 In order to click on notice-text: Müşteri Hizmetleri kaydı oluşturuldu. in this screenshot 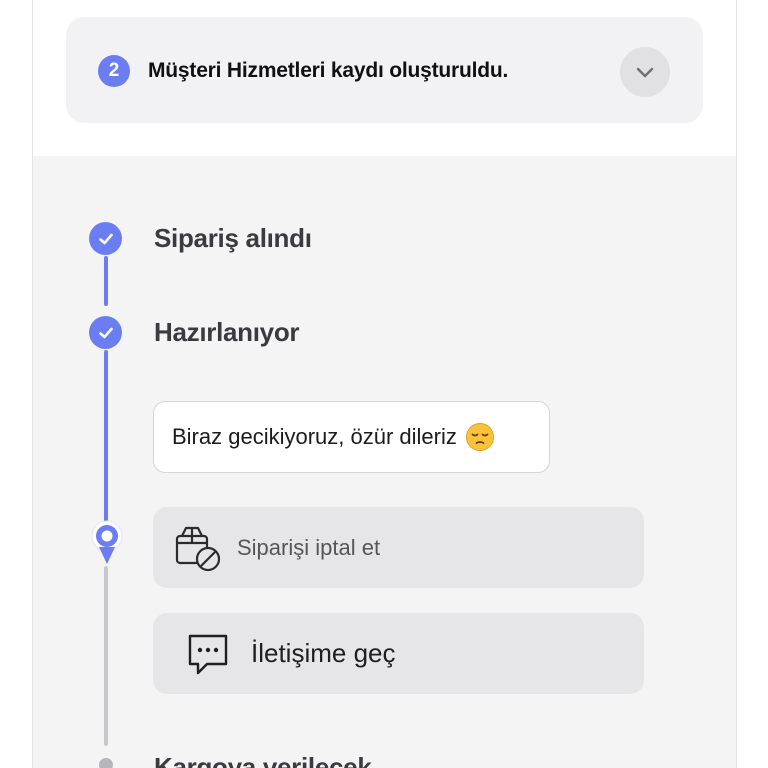, I will do `click(328, 70)`.